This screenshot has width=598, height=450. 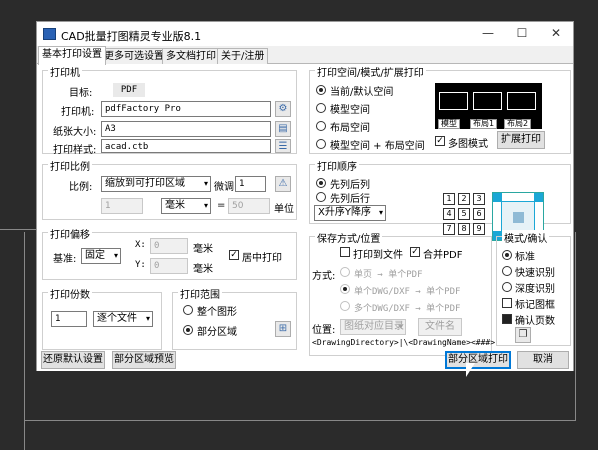 I want to click on paper-preview-icon: ▤, so click(x=283, y=129).